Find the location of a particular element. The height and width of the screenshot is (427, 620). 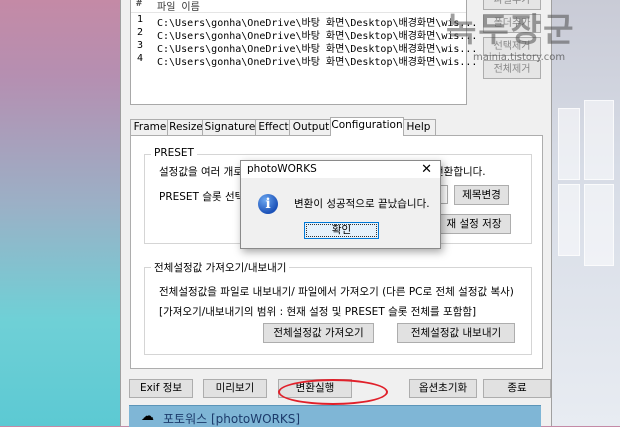

import-settings-button: 전체설정값 가져오기 is located at coordinates (318, 333).